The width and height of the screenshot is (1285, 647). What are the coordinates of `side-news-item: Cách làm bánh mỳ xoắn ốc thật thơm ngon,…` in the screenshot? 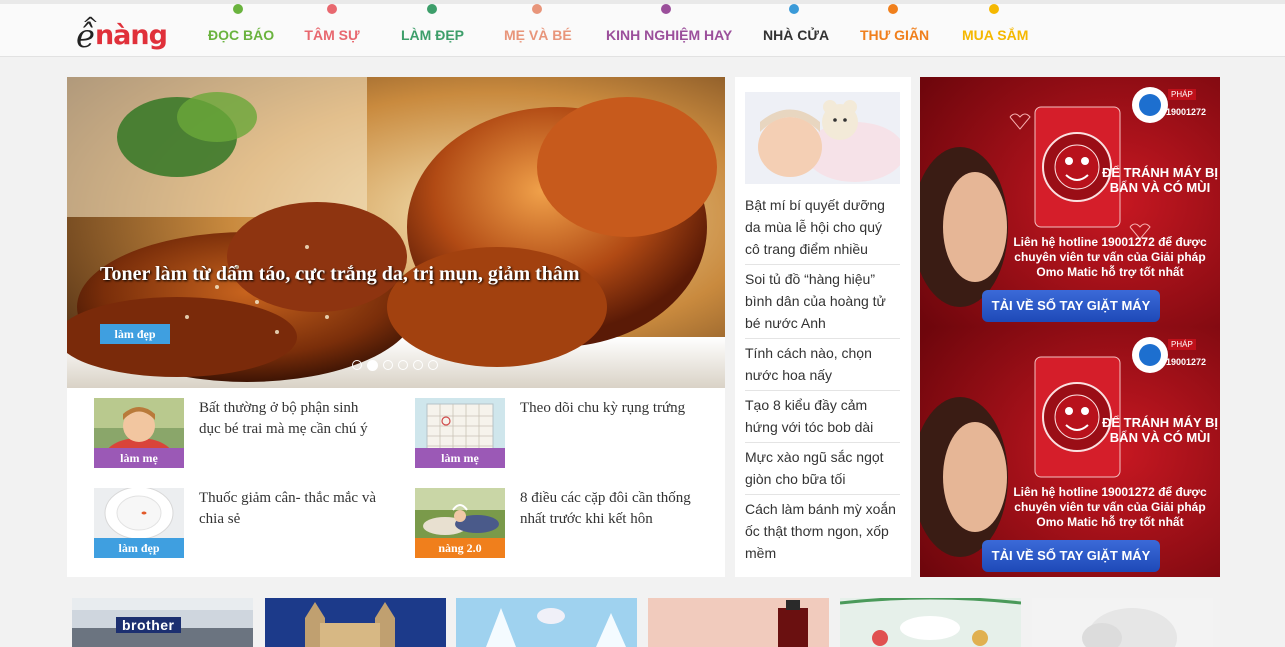 It's located at (822, 531).